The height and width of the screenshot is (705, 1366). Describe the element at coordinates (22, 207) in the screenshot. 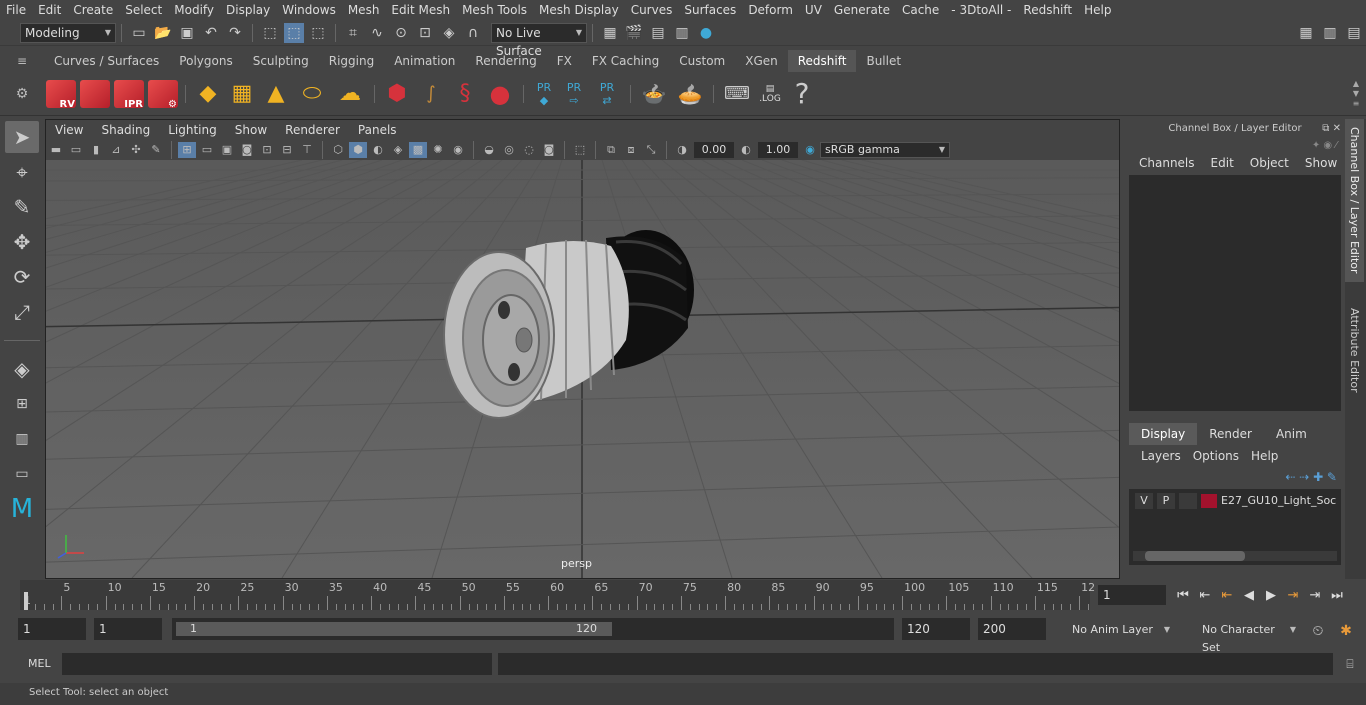

I see `paint-select-tool-icon: ✎` at that location.